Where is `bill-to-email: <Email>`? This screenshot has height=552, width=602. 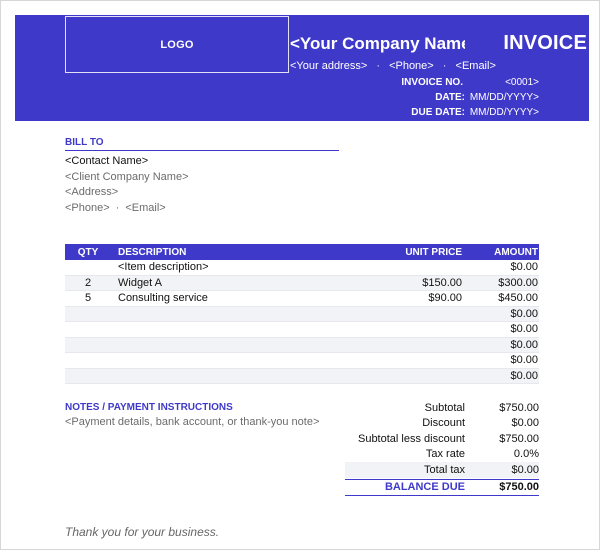
bill-to-email: <Email> is located at coordinates (145, 207).